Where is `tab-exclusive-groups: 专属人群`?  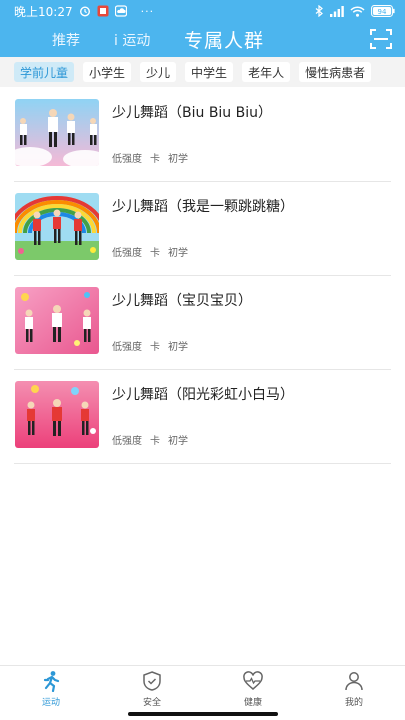
tab-exclusive-groups: 专属人群 is located at coordinates (224, 39).